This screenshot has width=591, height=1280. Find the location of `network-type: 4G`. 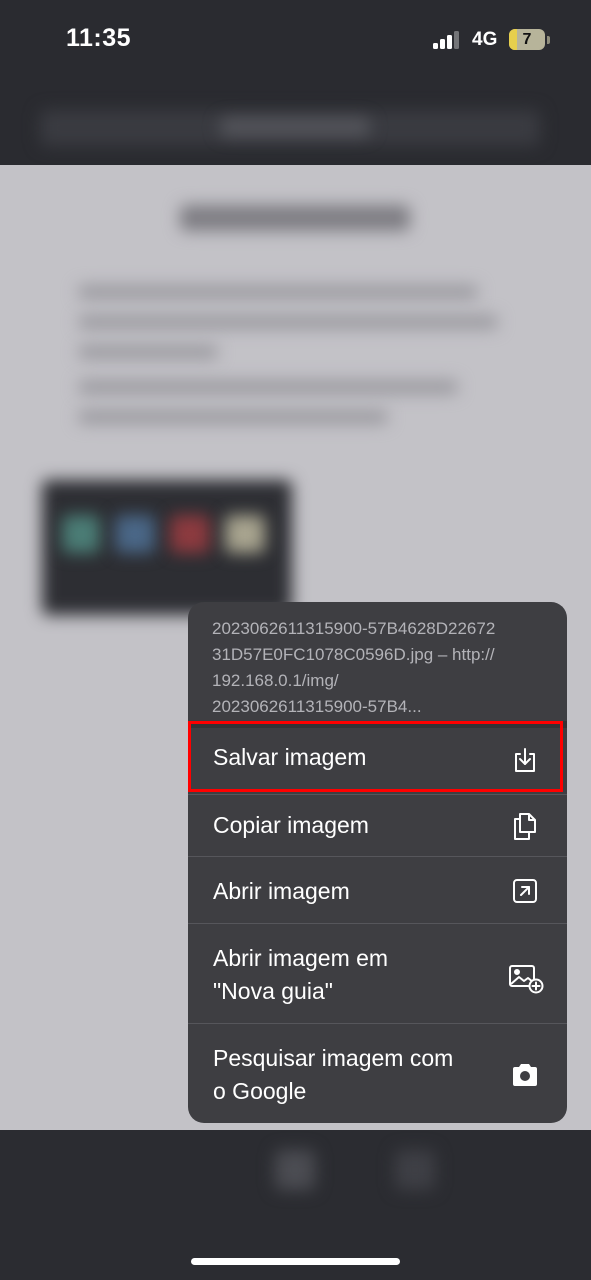

network-type: 4G is located at coordinates (485, 39).